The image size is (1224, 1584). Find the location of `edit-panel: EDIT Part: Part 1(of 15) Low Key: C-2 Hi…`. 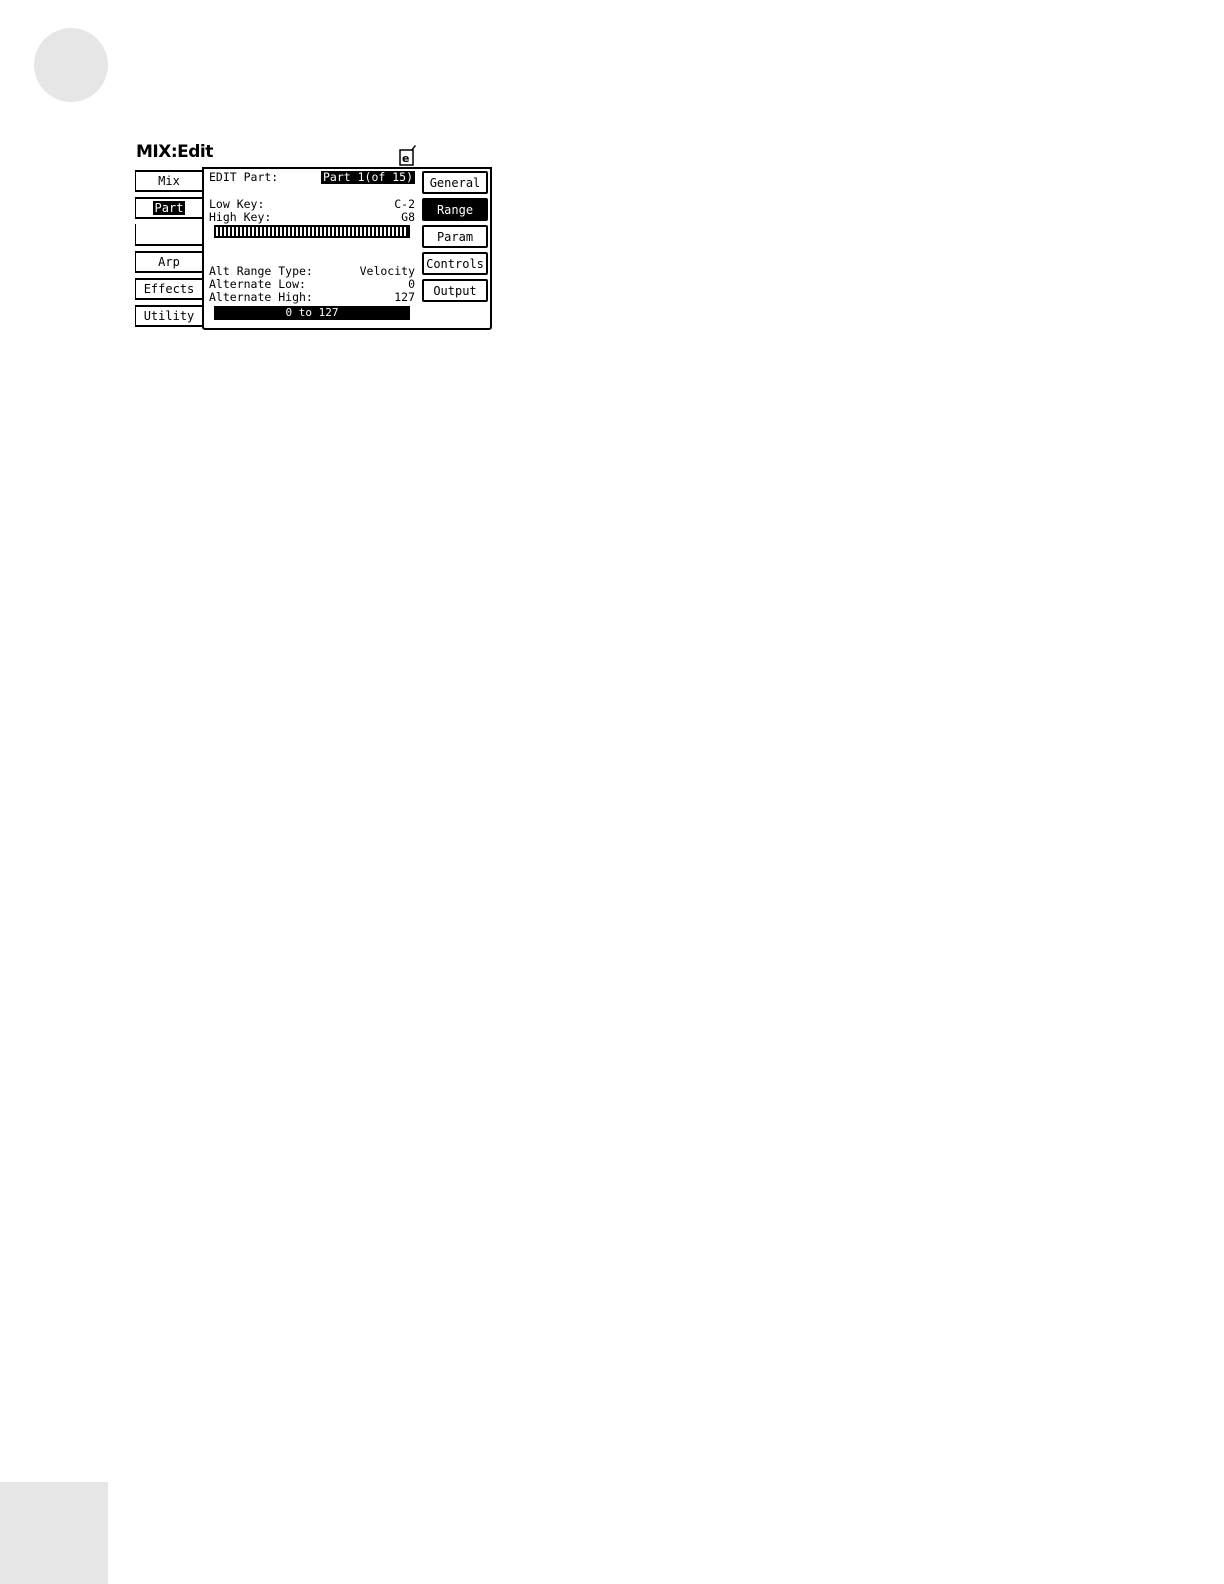

edit-panel: EDIT Part: Part 1(of 15) Low Key: C-2 Hi… is located at coordinates (347, 248).